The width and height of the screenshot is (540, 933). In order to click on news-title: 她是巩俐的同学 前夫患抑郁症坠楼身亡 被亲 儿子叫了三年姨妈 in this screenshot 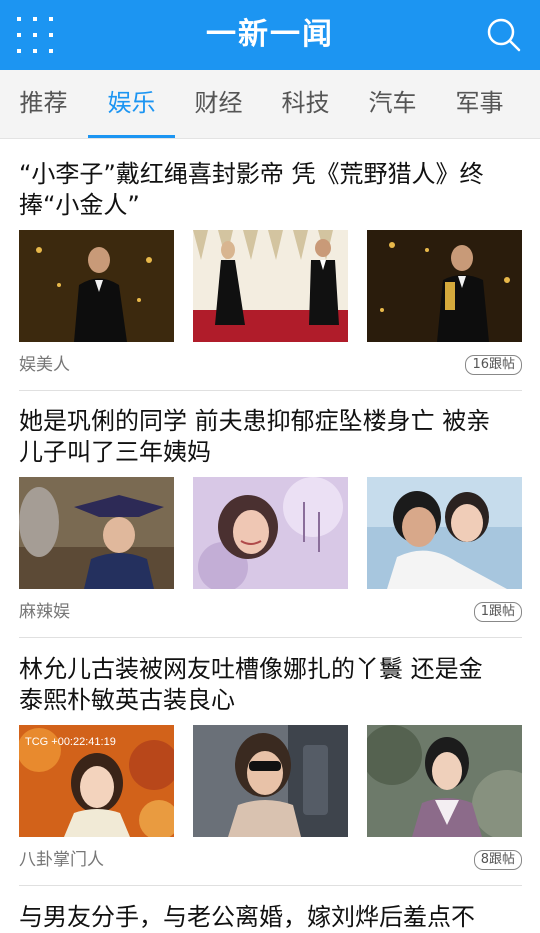, I will do `click(271, 437)`.